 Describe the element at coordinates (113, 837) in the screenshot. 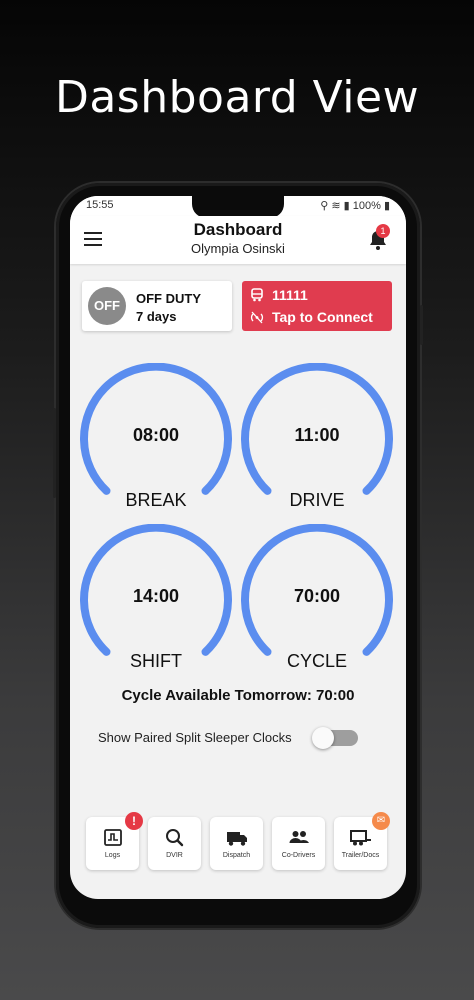

I see `logs-icon` at that location.